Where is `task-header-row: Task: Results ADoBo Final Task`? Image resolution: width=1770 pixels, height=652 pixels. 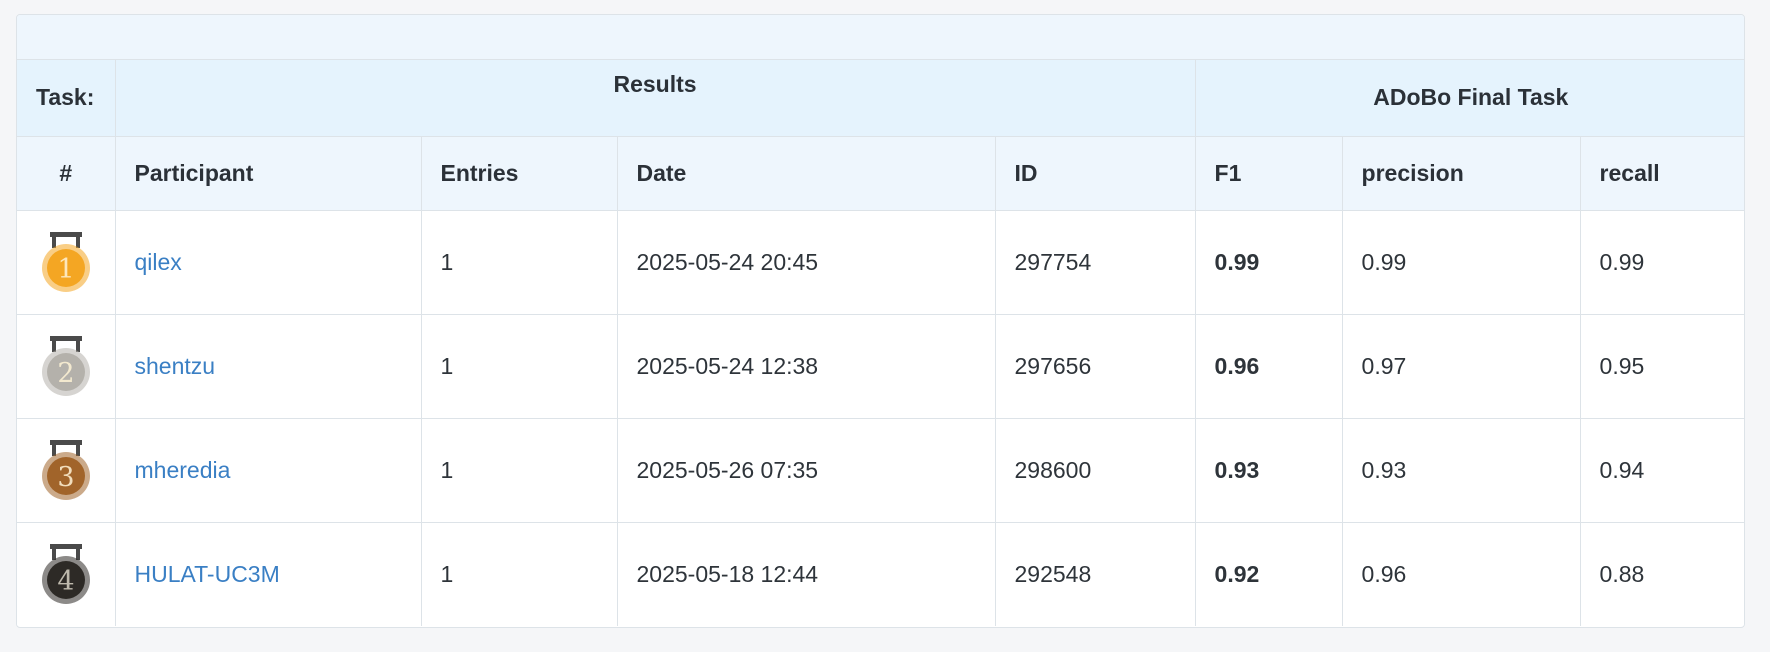 task-header-row: Task: Results ADoBo Final Task is located at coordinates (880, 98).